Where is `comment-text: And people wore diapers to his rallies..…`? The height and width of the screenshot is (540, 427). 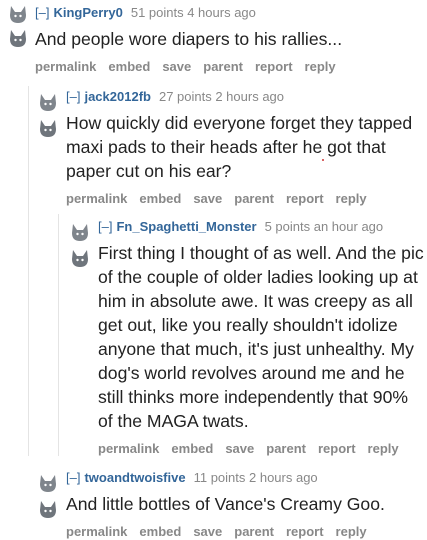 comment-text: And people wore diapers to his rallies..… is located at coordinates (189, 39).